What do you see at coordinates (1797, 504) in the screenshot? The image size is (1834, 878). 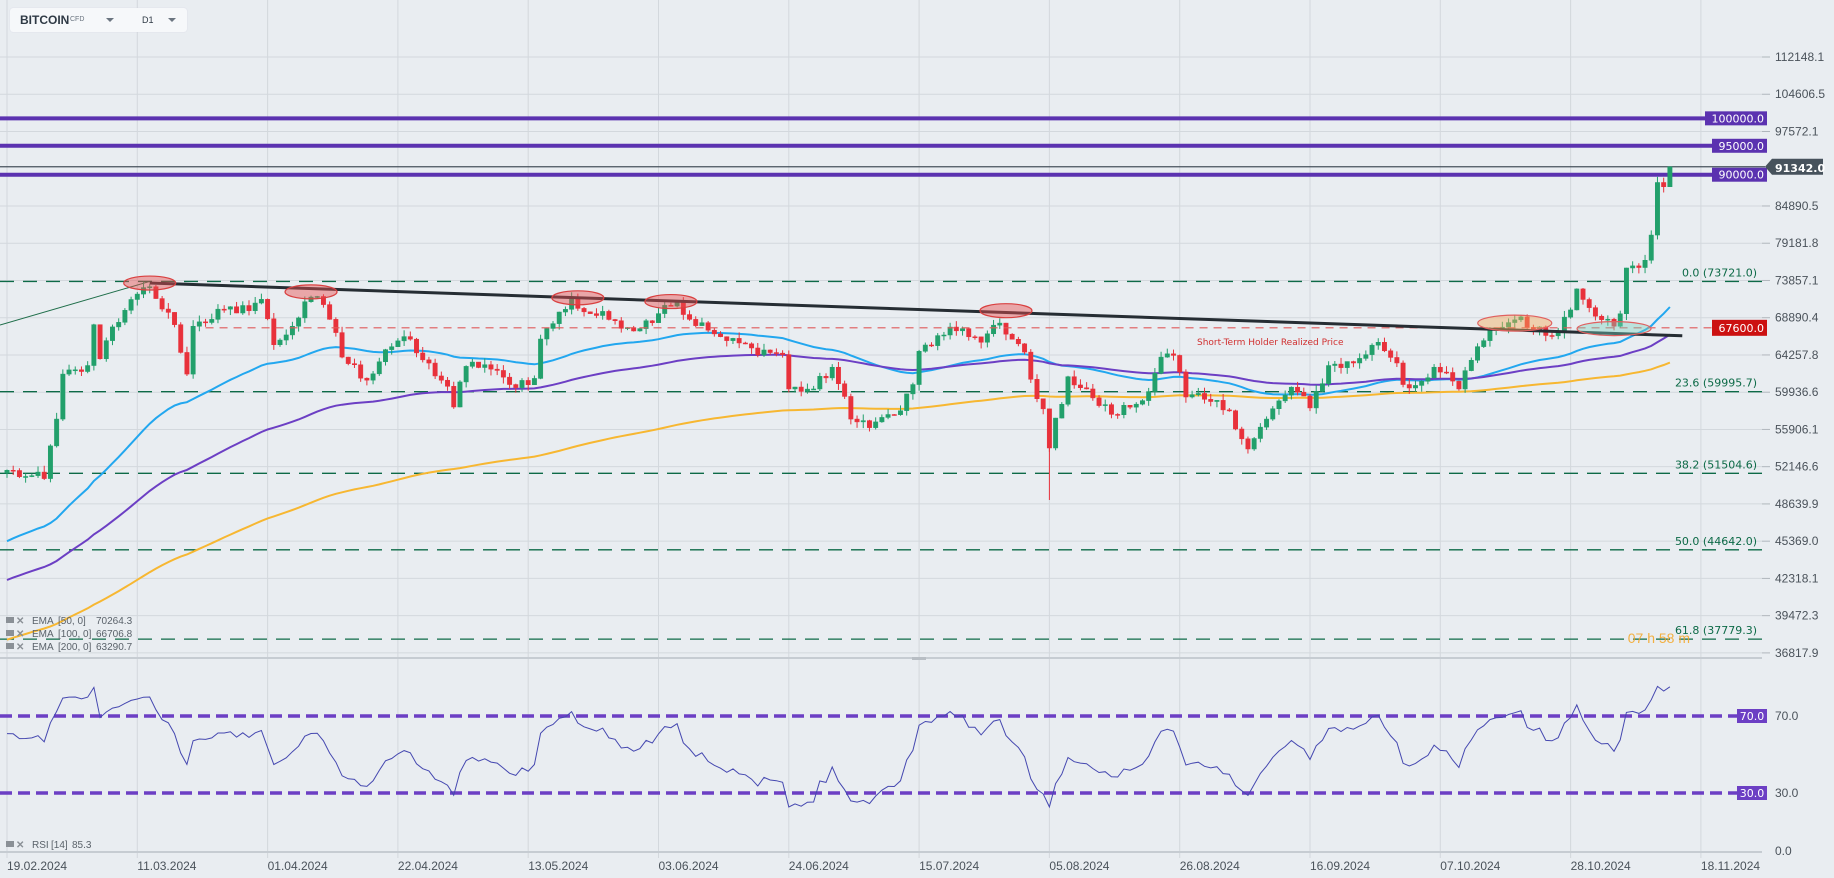 I see `price-tick-label: 48639.9` at bounding box center [1797, 504].